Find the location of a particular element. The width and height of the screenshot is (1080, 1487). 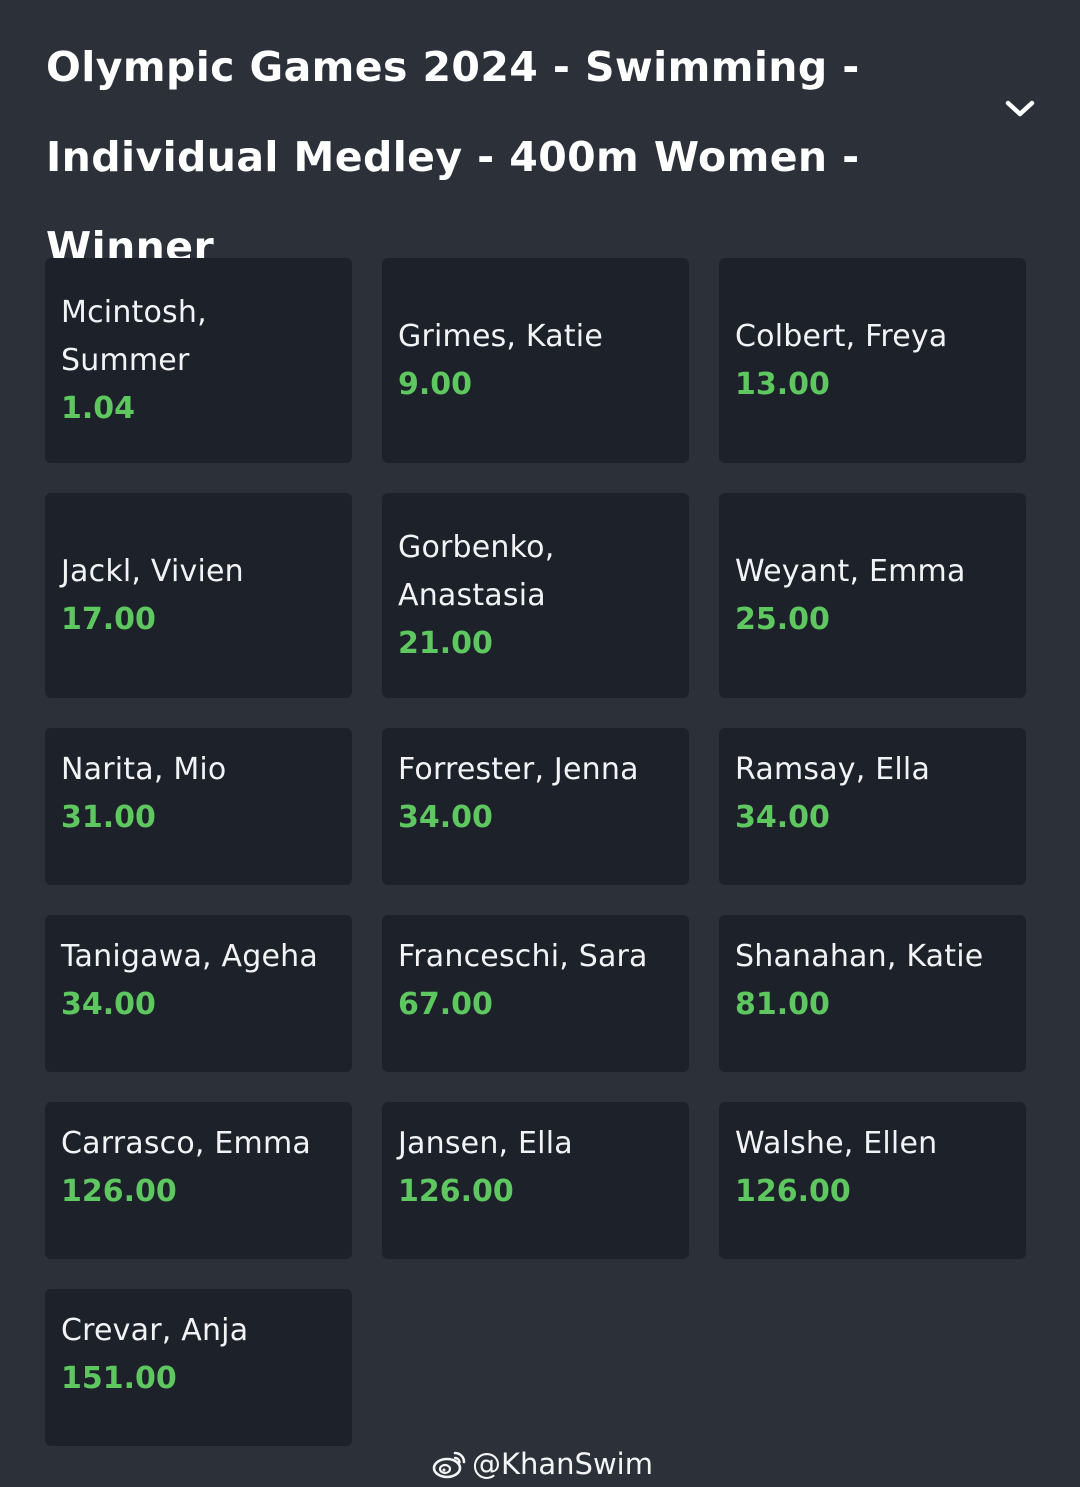

runner-name: Gorbenko, Anastasia is located at coordinates (476, 571).